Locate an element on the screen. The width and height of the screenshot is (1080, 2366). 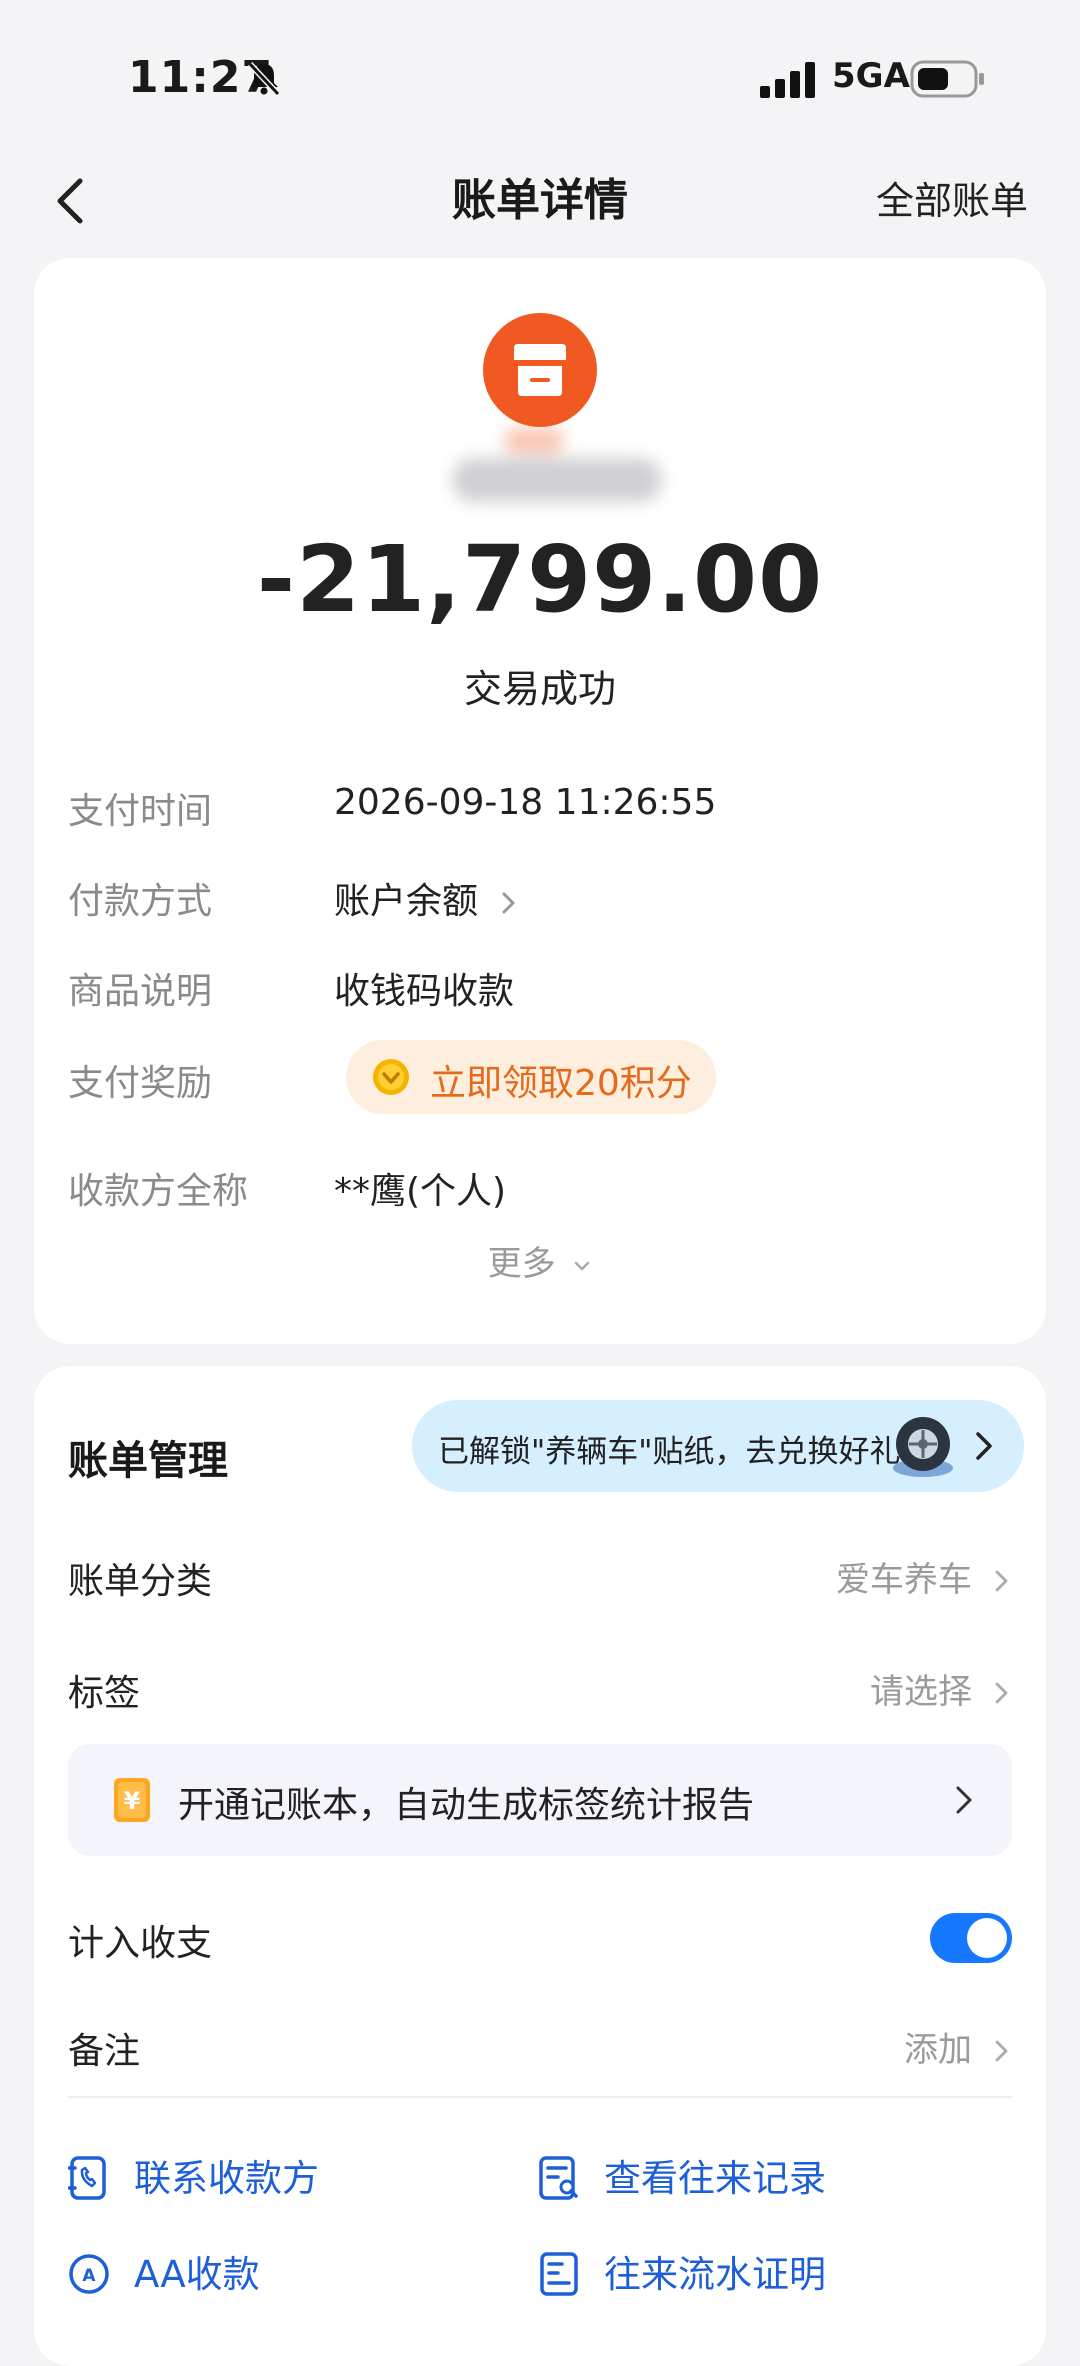
detail-label: 商品说明 is located at coordinates (140, 991).